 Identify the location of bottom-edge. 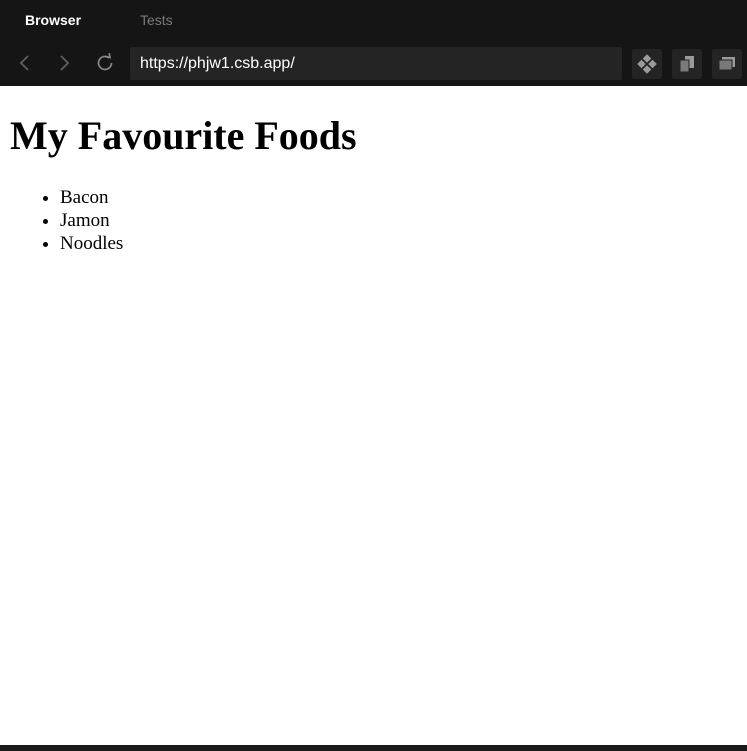
(373, 748).